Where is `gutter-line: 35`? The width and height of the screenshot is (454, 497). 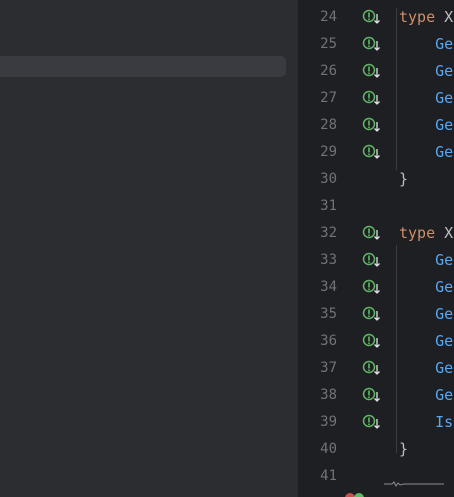
gutter-line: 35 is located at coordinates (321, 314).